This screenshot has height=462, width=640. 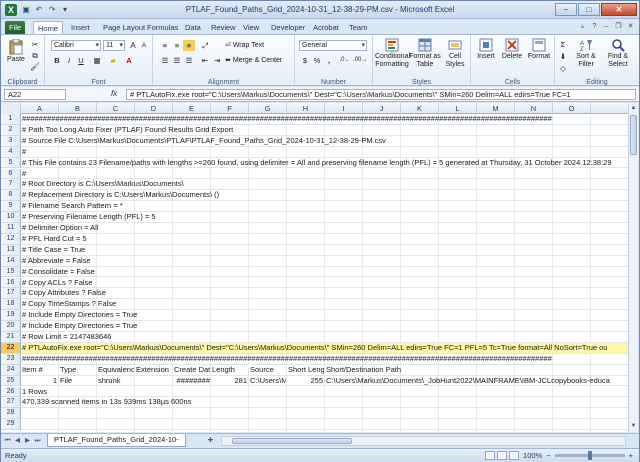 I want to click on row-header: 18, so click(x=11, y=305).